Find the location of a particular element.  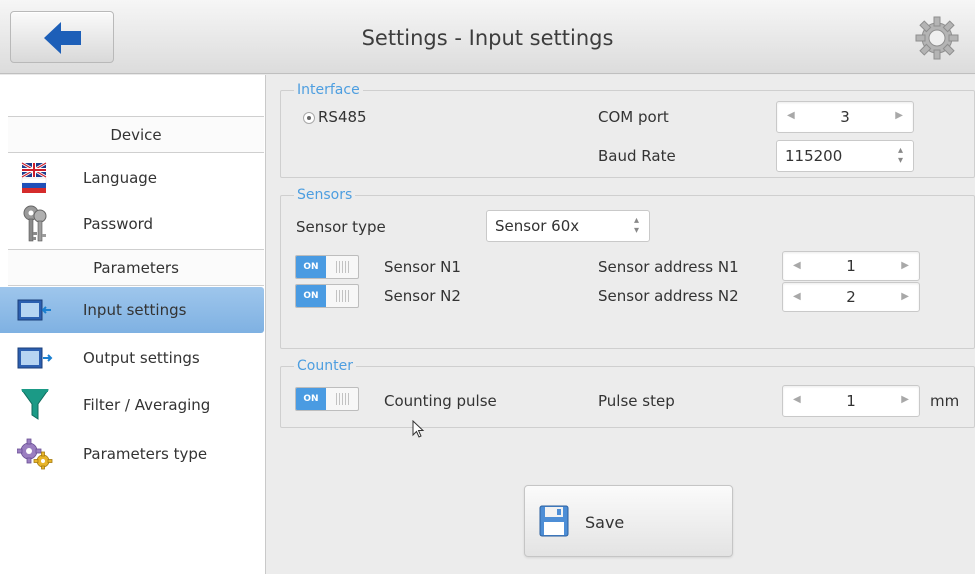

keys-icon is located at coordinates (35, 224).